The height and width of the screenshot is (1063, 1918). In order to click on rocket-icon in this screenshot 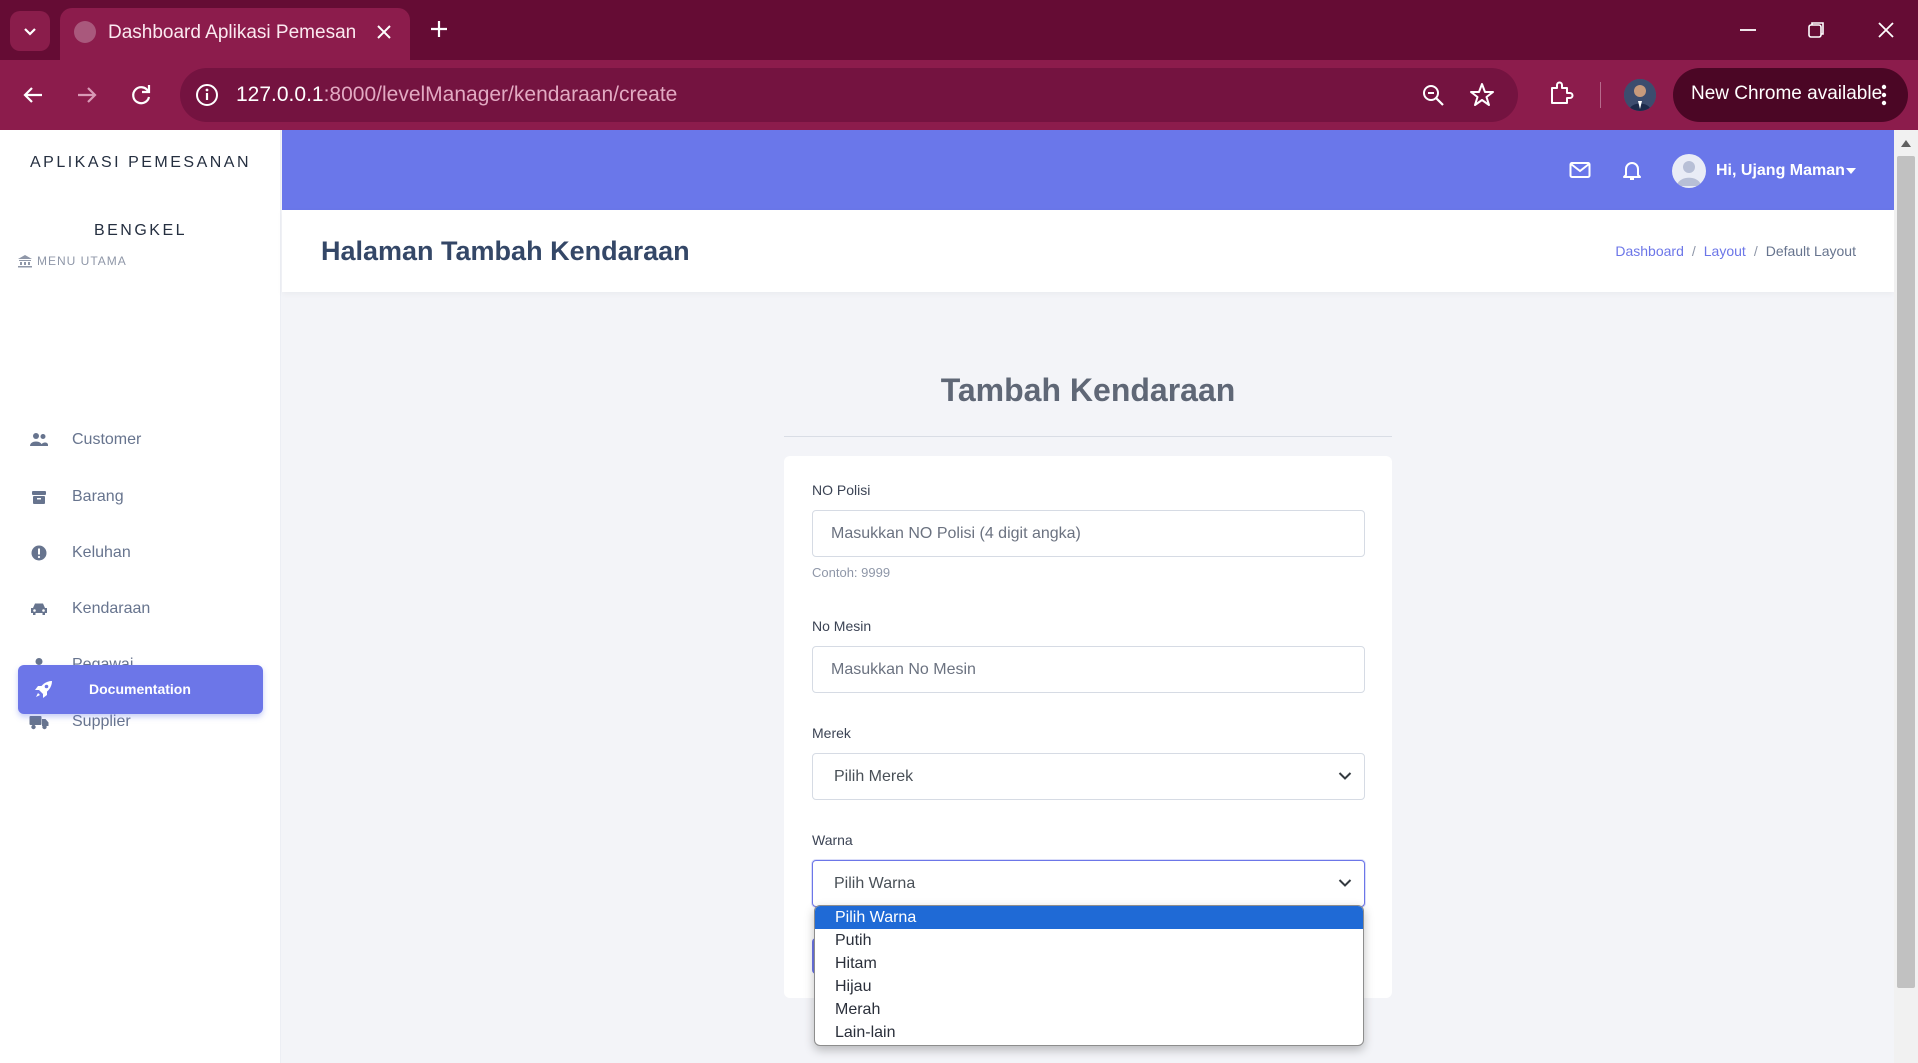, I will do `click(43, 689)`.